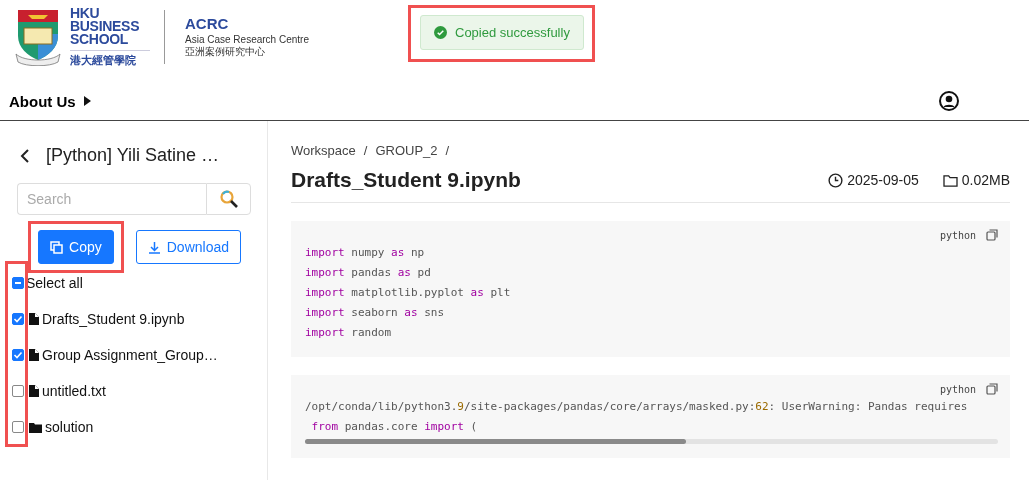 This screenshot has width=1029, height=480. I want to click on scrollbar-track, so click(651, 441).